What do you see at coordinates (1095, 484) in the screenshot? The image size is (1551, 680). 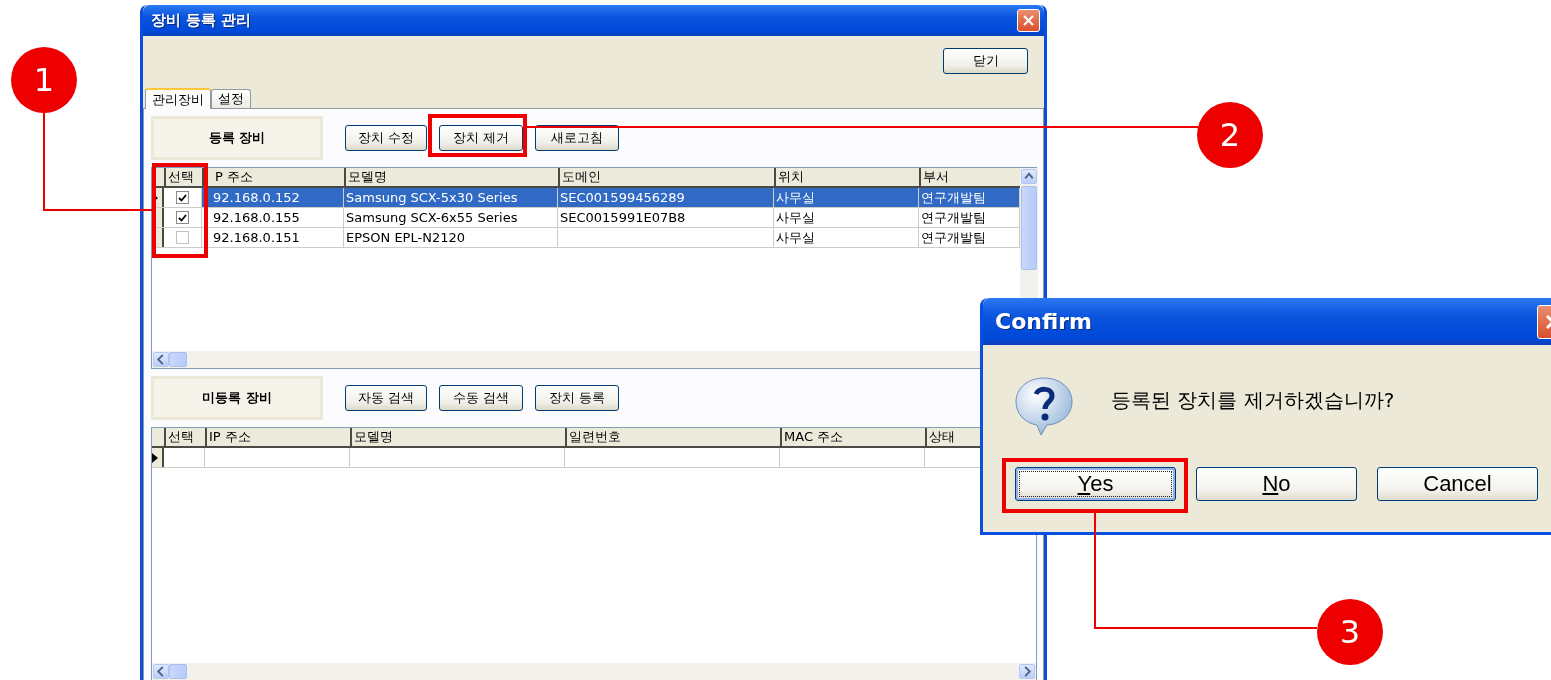 I see `dialog-button: Yes` at bounding box center [1095, 484].